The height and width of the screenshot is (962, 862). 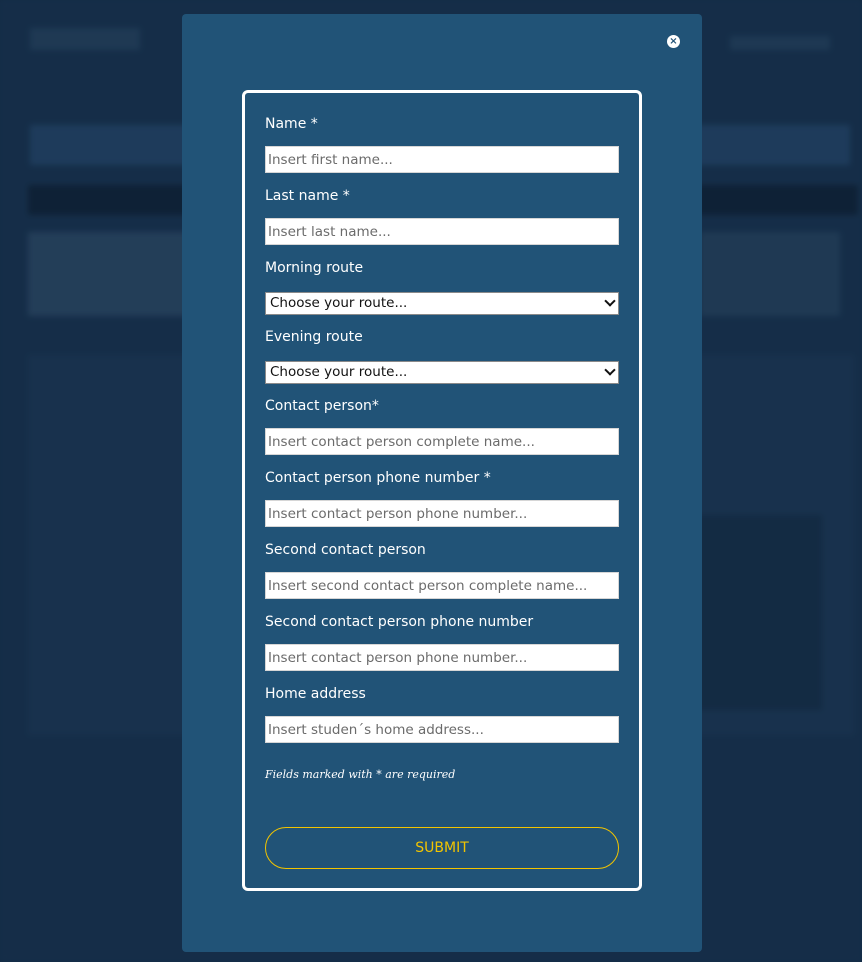 I want to click on morning-route-label: Morning route, so click(x=314, y=268).